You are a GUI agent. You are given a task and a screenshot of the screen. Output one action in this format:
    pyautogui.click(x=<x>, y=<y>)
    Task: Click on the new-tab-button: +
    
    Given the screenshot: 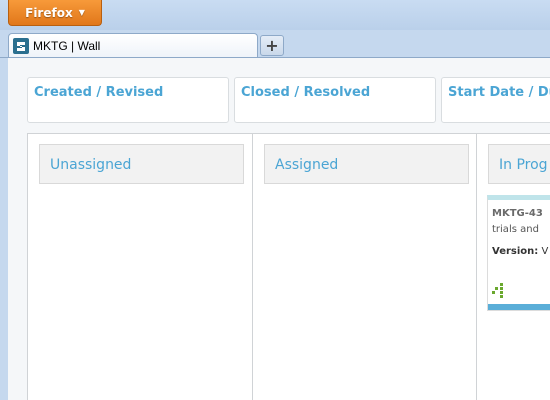 What is the action you would take?
    pyautogui.click(x=272, y=45)
    